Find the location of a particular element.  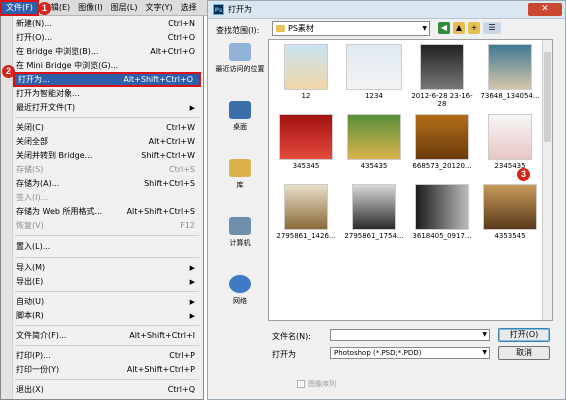

menu-item-save: 存储(S) Ctrl+S is located at coordinates (107, 169).